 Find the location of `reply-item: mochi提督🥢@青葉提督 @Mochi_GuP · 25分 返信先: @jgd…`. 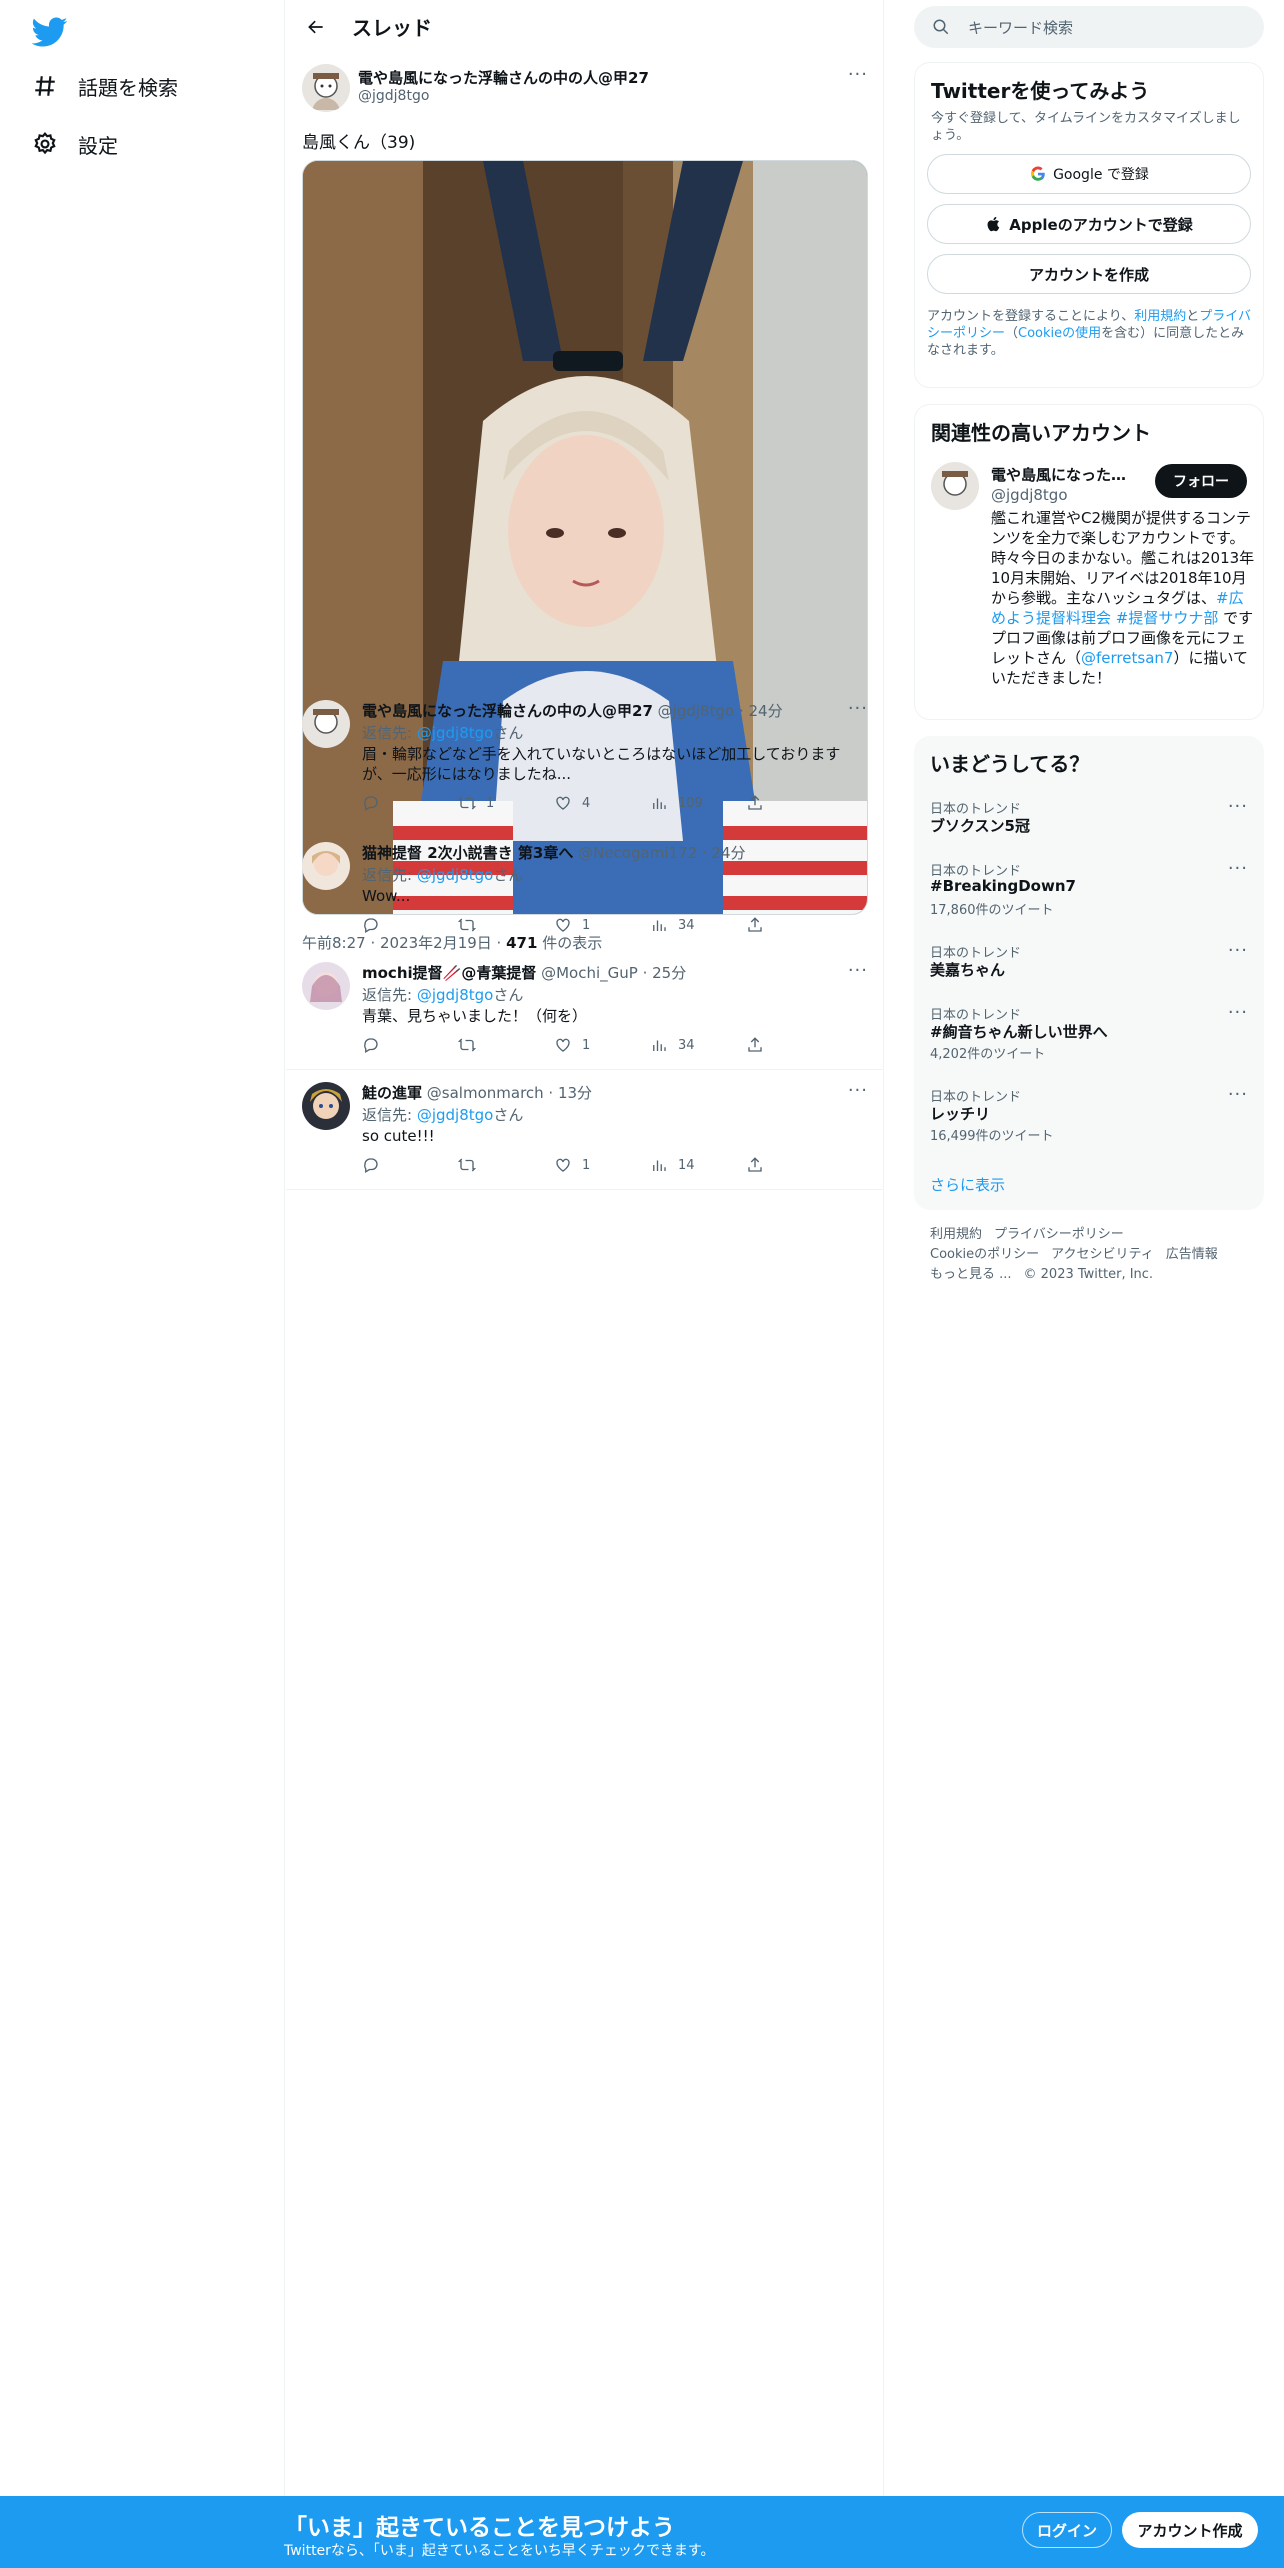

reply-item: mochi提督🥢@青葉提督 @Mochi_GuP · 25分 返信先: @jgd… is located at coordinates (585, 1010).